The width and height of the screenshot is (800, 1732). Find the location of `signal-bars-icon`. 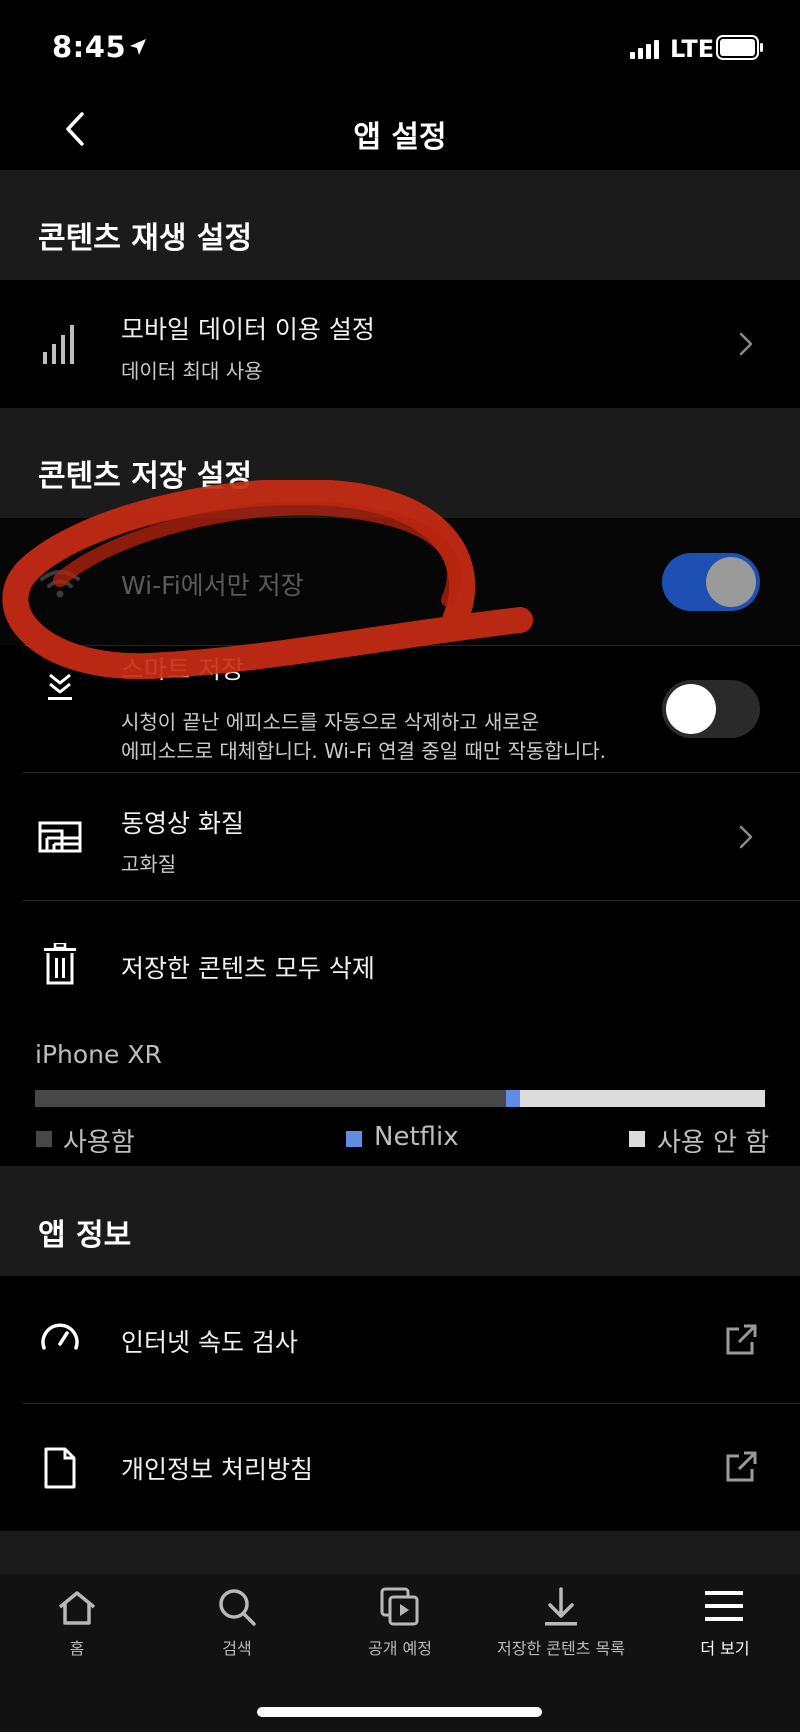

signal-bars-icon is located at coordinates (58, 344).